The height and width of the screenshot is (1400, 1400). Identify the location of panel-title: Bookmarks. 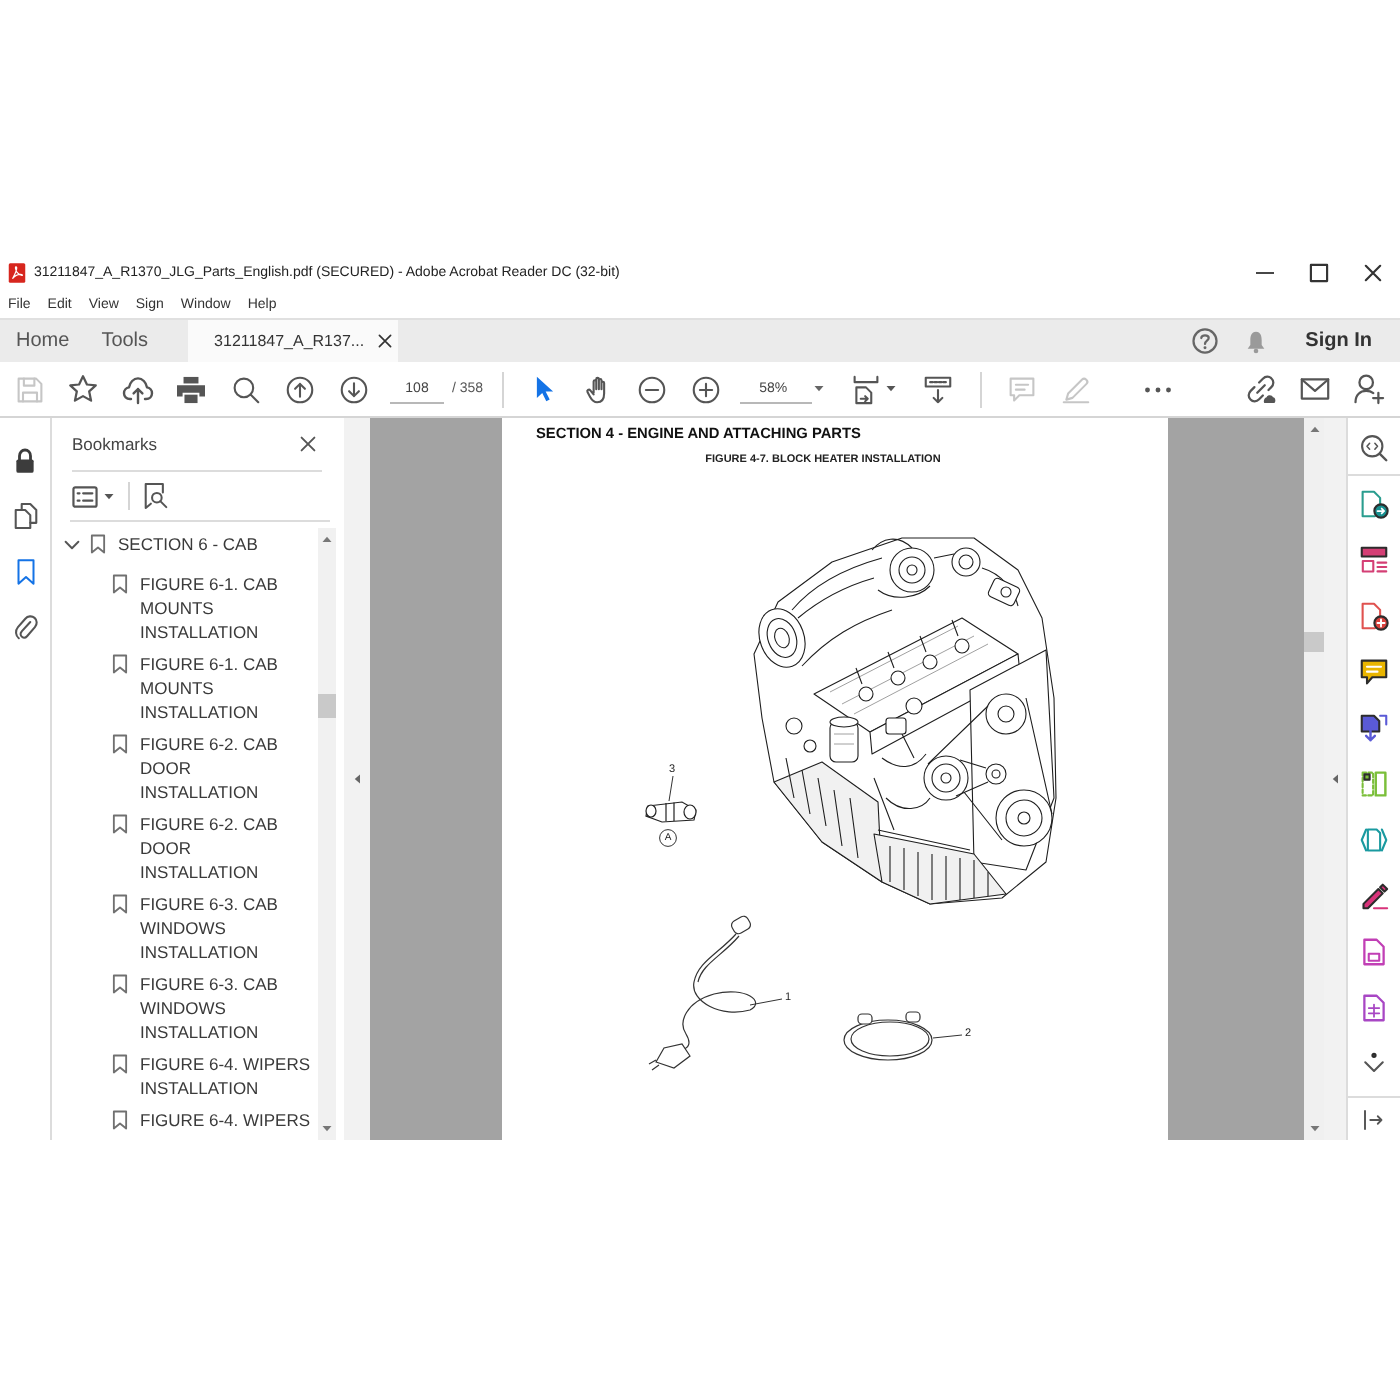
(115, 444).